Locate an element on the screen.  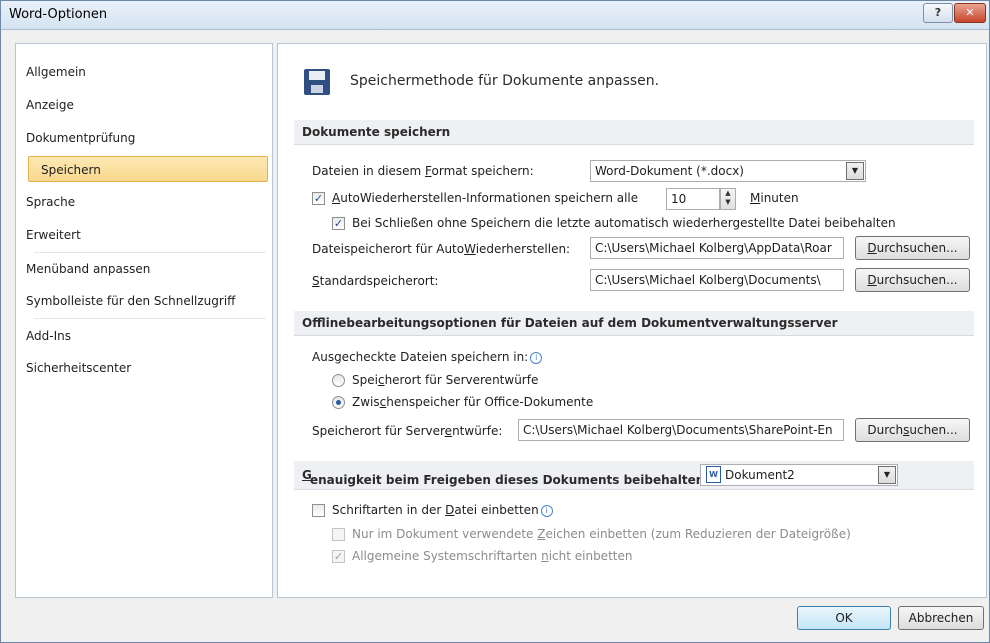
embed-fonts-label: Schriftarten in der Datei einbetten i is located at coordinates (442, 510).